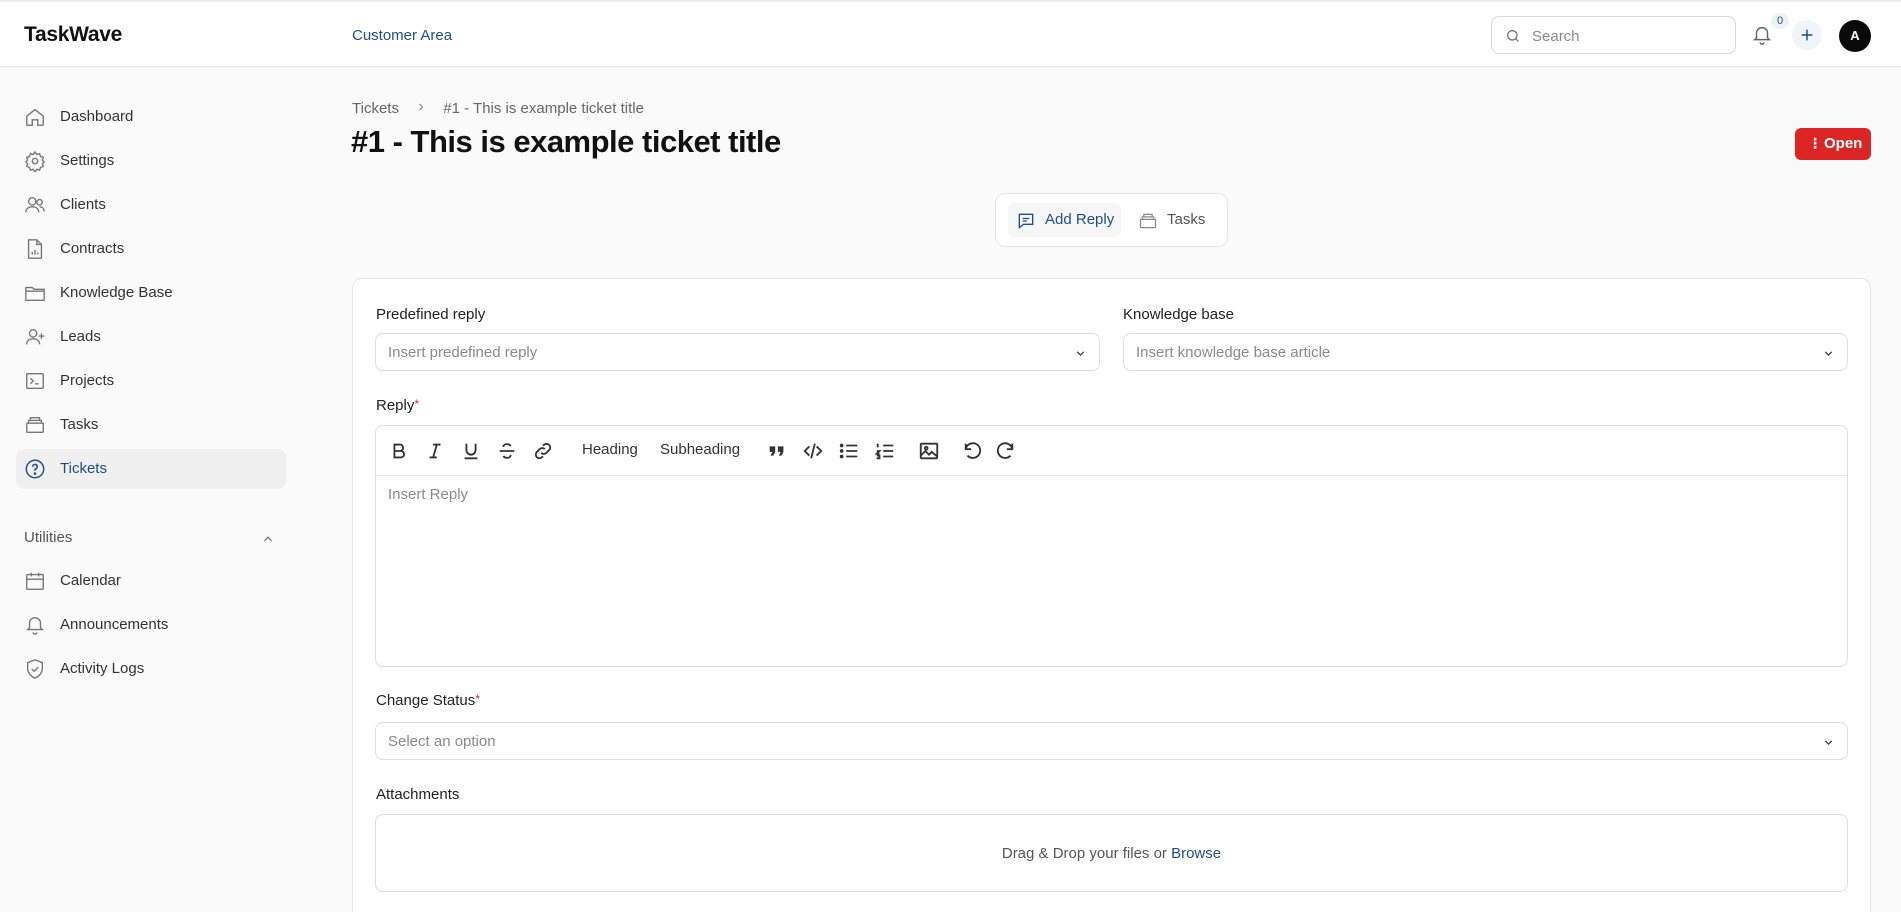 Image resolution: width=1901 pixels, height=912 pixels. What do you see at coordinates (1780, 21) in the screenshot?
I see `notification-count-badge: 0` at bounding box center [1780, 21].